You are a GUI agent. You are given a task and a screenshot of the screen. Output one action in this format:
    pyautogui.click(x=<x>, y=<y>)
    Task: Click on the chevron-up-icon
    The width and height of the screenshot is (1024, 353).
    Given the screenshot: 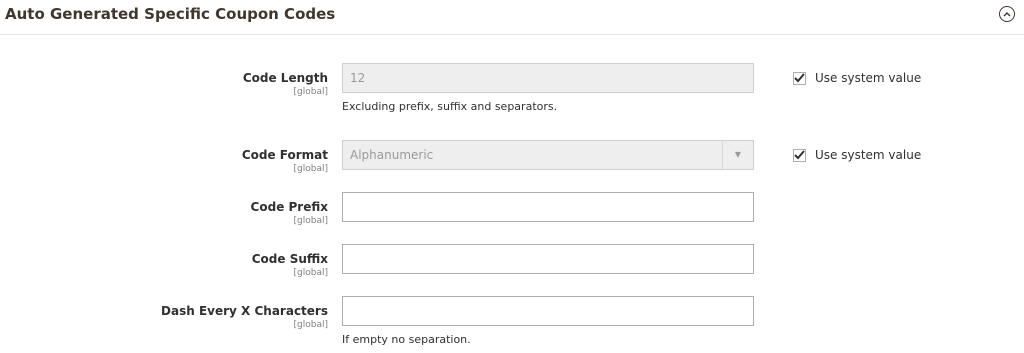 What is the action you would take?
    pyautogui.click(x=1007, y=14)
    